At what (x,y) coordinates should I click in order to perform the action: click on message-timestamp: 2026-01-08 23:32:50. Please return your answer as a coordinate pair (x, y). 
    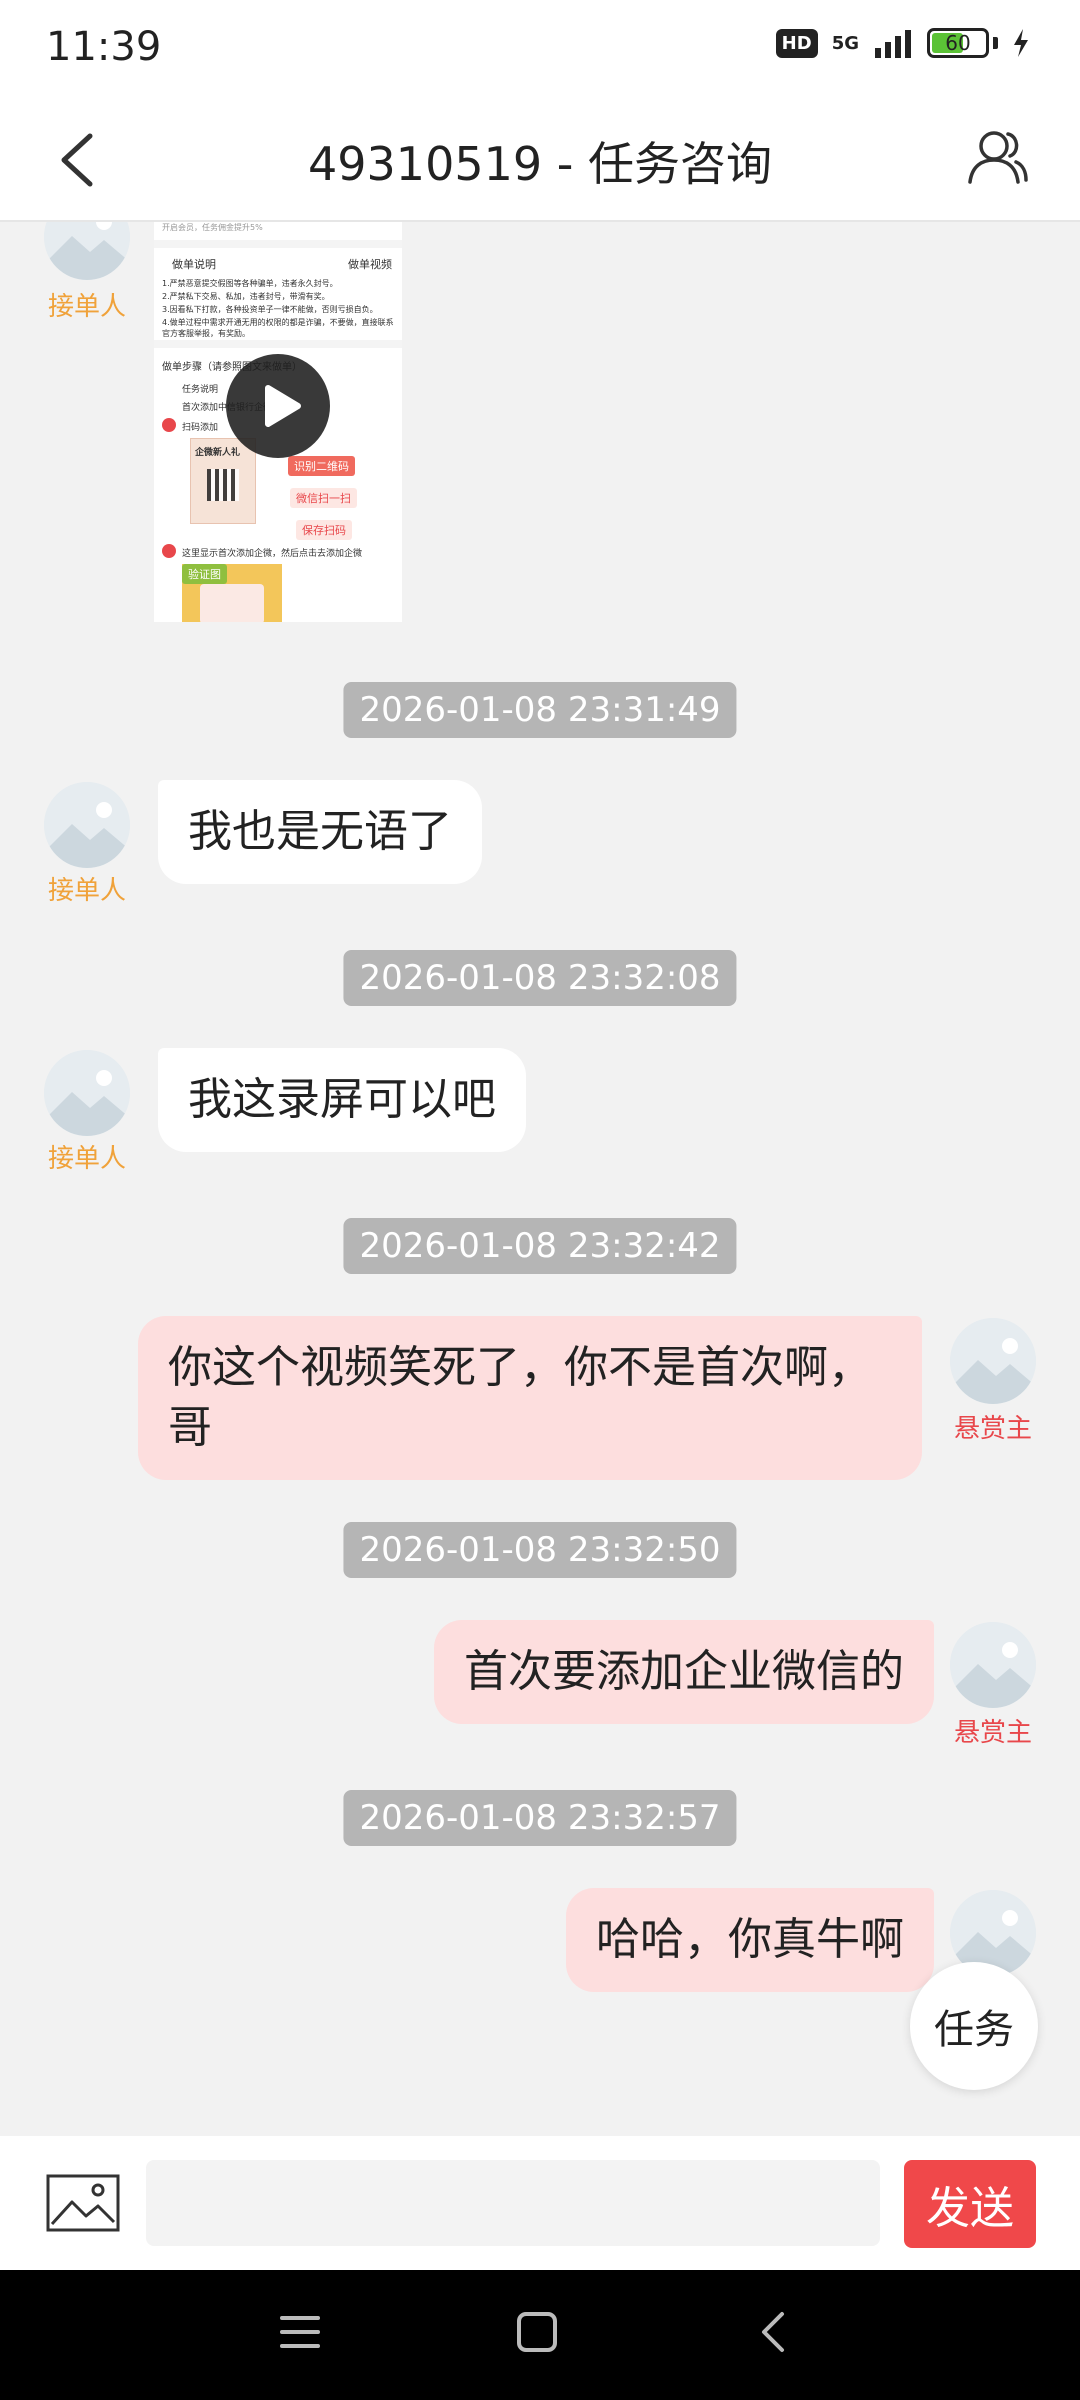
    Looking at the image, I should click on (540, 1550).